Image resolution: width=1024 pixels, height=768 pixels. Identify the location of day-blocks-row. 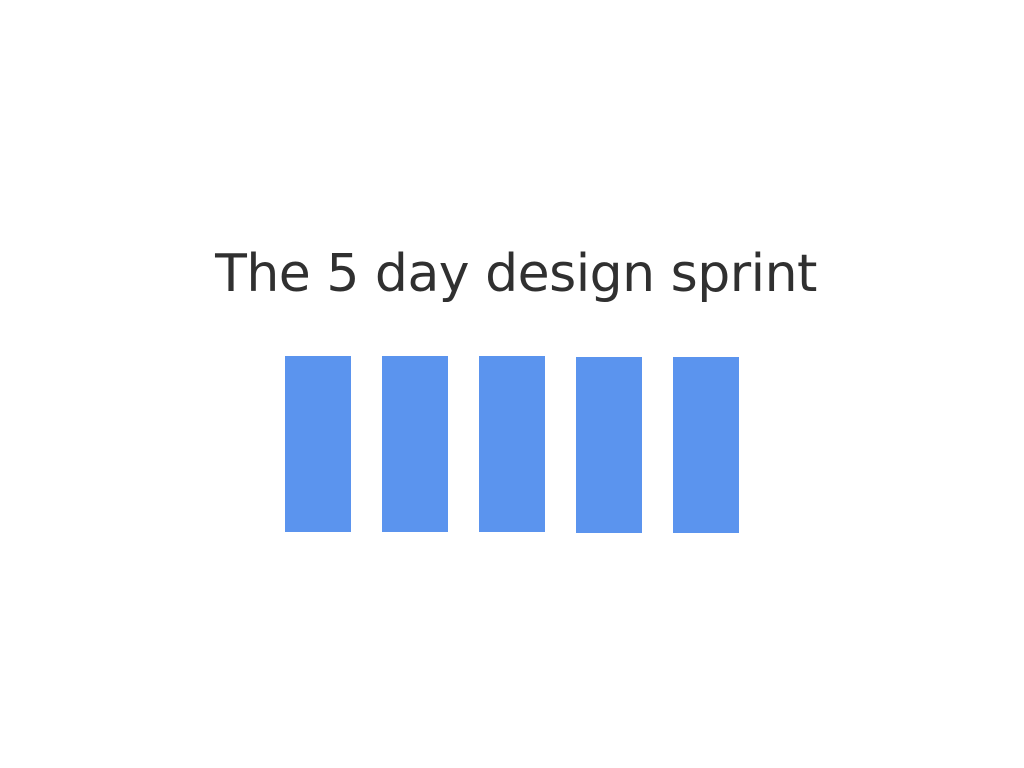
(512, 444).